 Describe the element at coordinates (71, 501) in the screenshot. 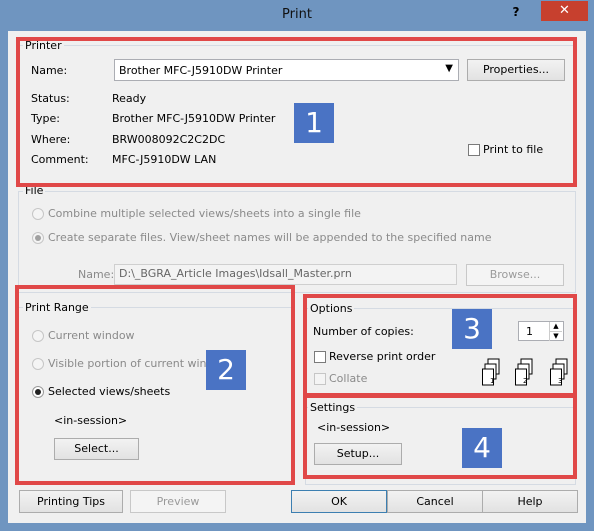

I see `printing-tips-button: Printing Tips` at that location.